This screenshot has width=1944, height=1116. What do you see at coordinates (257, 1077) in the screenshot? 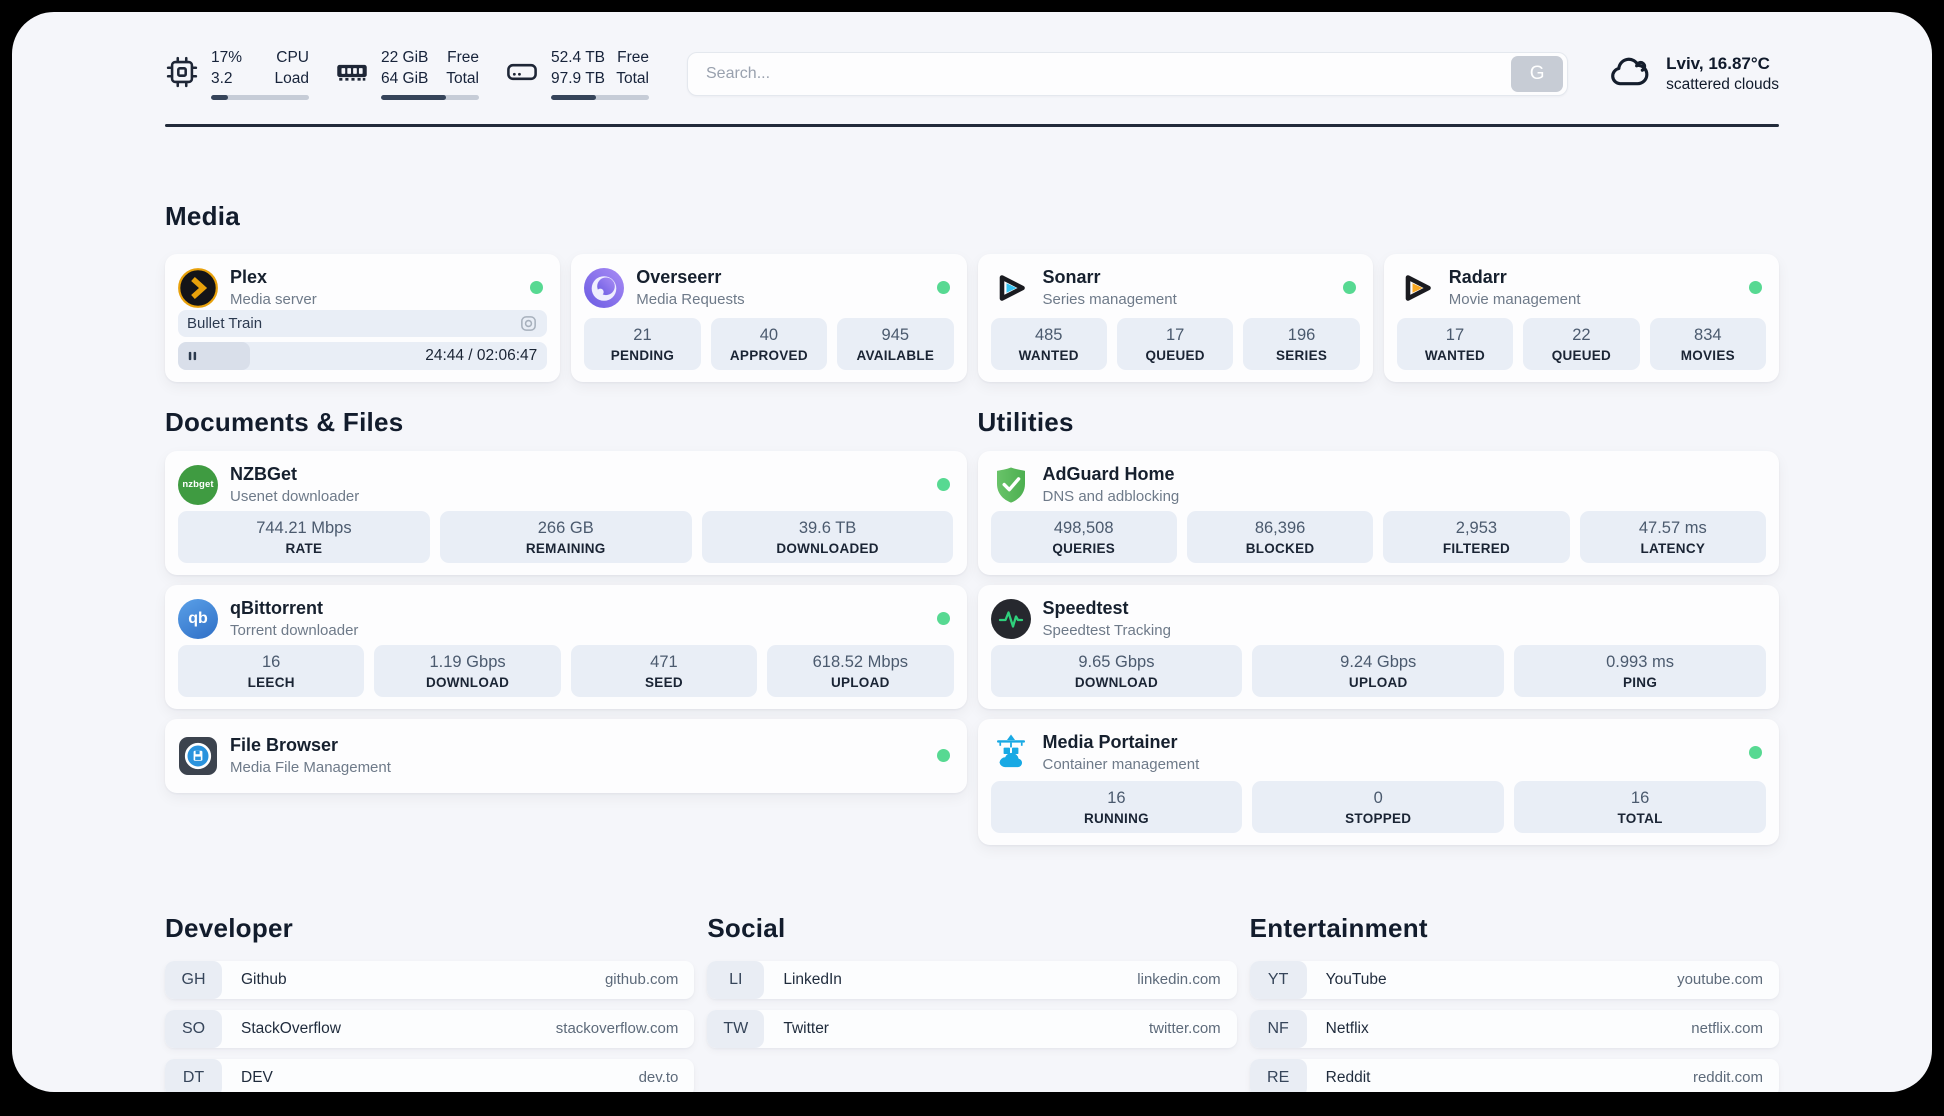
I see `bookmark-name: DEV` at bounding box center [257, 1077].